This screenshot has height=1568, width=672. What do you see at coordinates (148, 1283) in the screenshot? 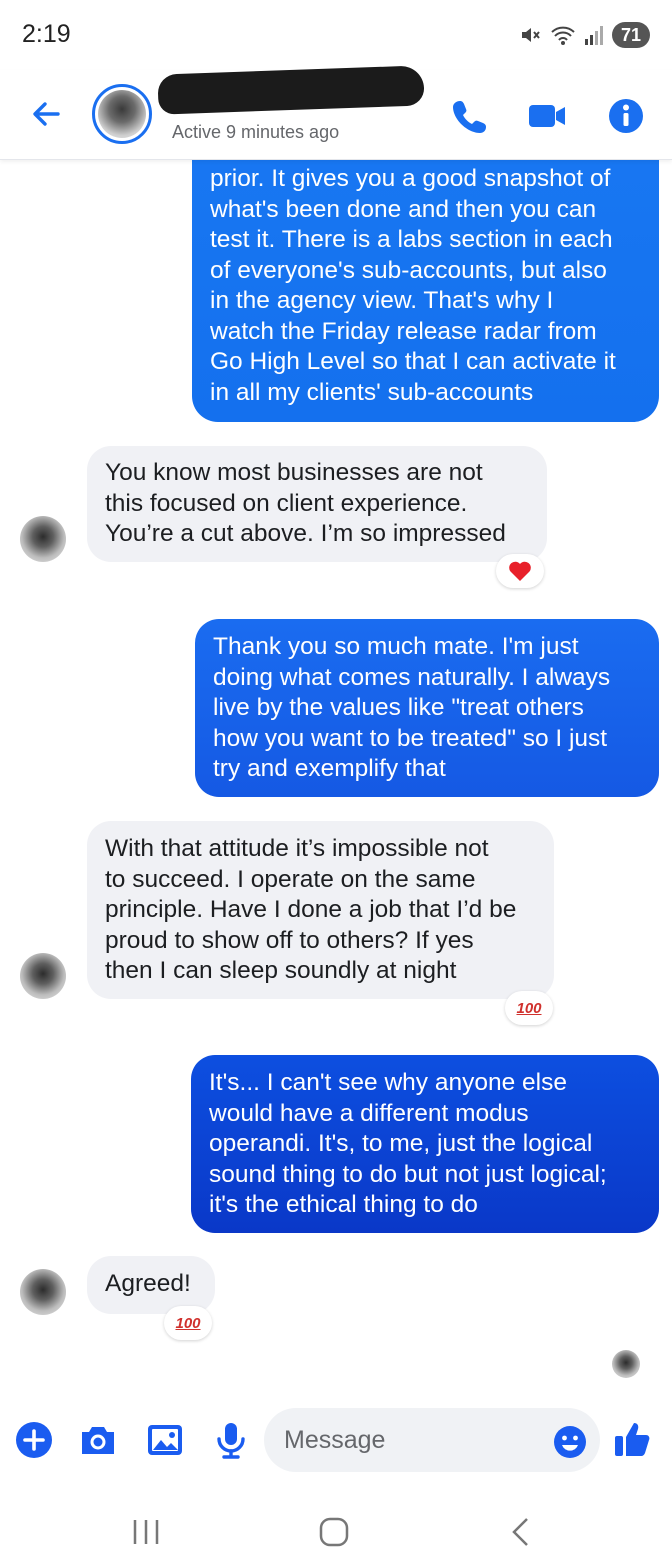
I see `message-line: Agreed!` at bounding box center [148, 1283].